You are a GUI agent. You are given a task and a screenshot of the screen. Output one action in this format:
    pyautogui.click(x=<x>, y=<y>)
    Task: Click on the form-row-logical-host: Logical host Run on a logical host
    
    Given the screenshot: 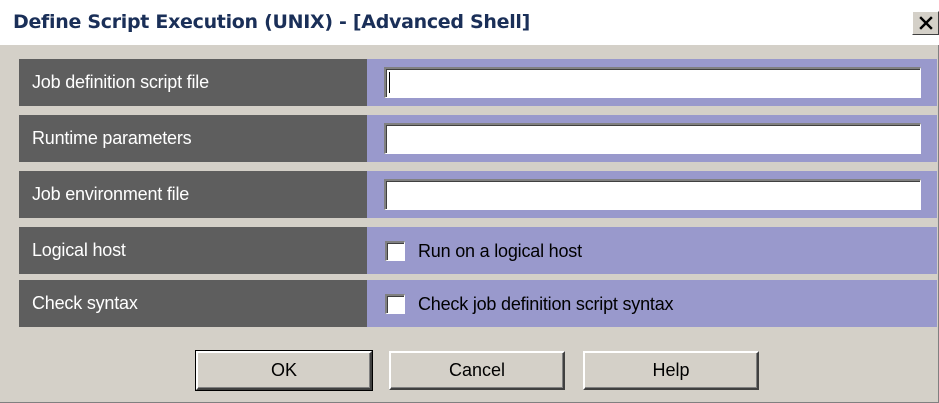 What is the action you would take?
    pyautogui.click(x=478, y=250)
    